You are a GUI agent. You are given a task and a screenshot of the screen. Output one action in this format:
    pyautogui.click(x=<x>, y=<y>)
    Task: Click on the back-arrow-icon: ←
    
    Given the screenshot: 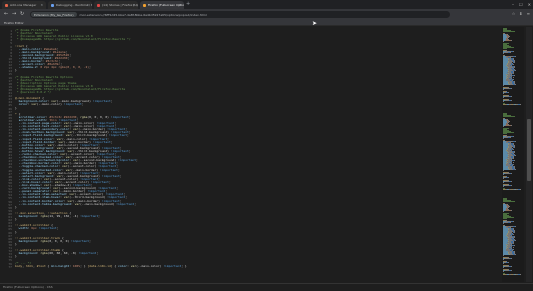 What is the action you would take?
    pyautogui.click(x=6, y=14)
    